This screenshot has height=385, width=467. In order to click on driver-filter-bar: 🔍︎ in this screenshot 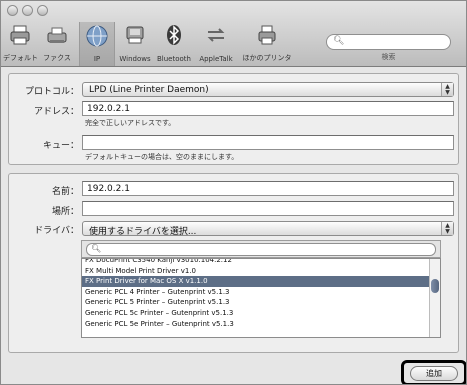, I will do `click(261, 249)`.